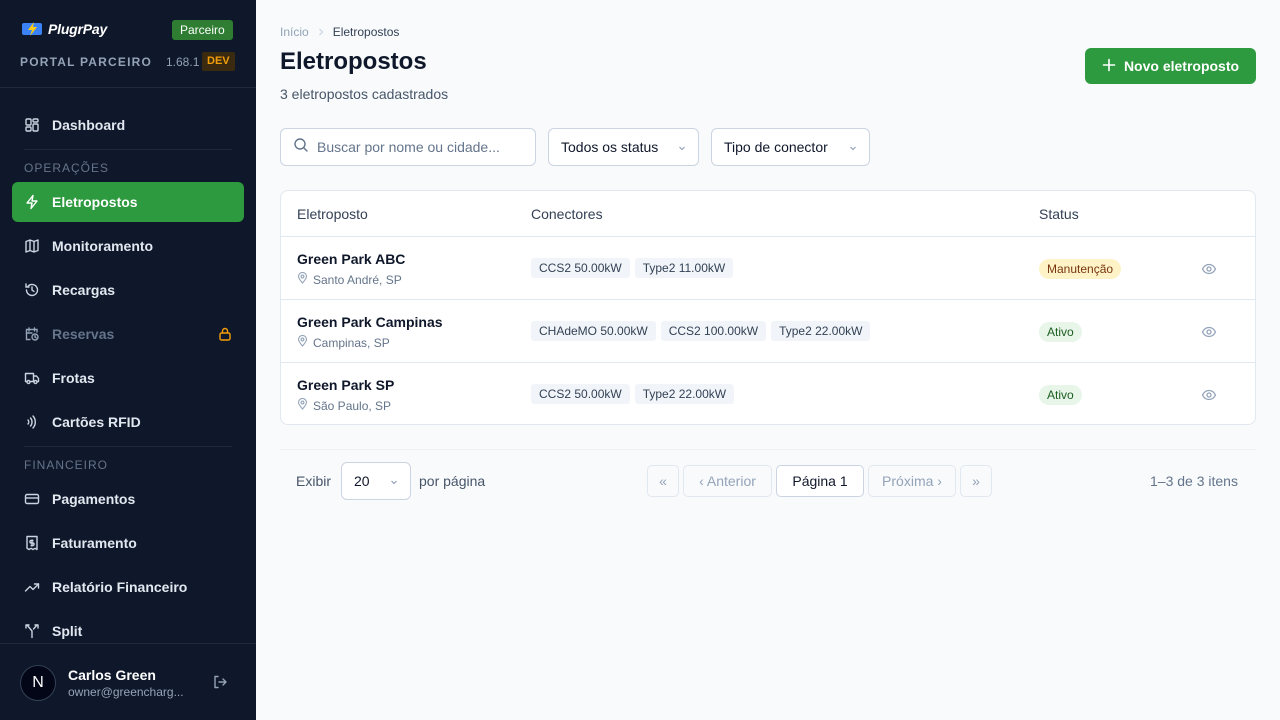  Describe the element at coordinates (95, 202) in the screenshot. I see `sidebar-item-label: Eletropostos` at that location.